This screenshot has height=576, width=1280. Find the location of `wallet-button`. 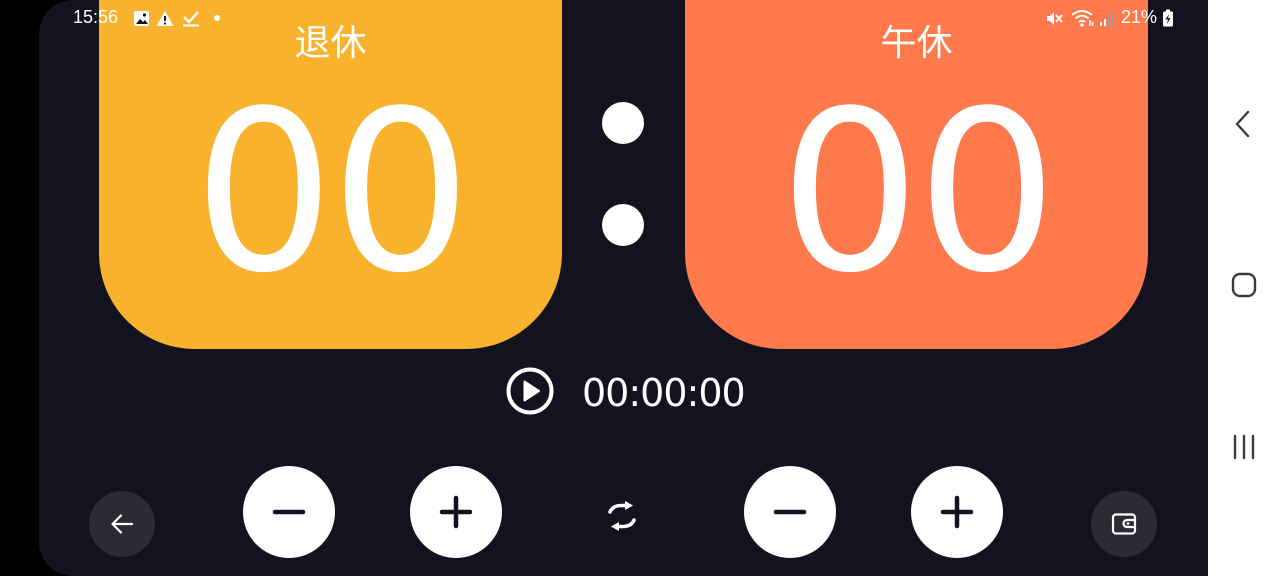

wallet-button is located at coordinates (1124, 524).